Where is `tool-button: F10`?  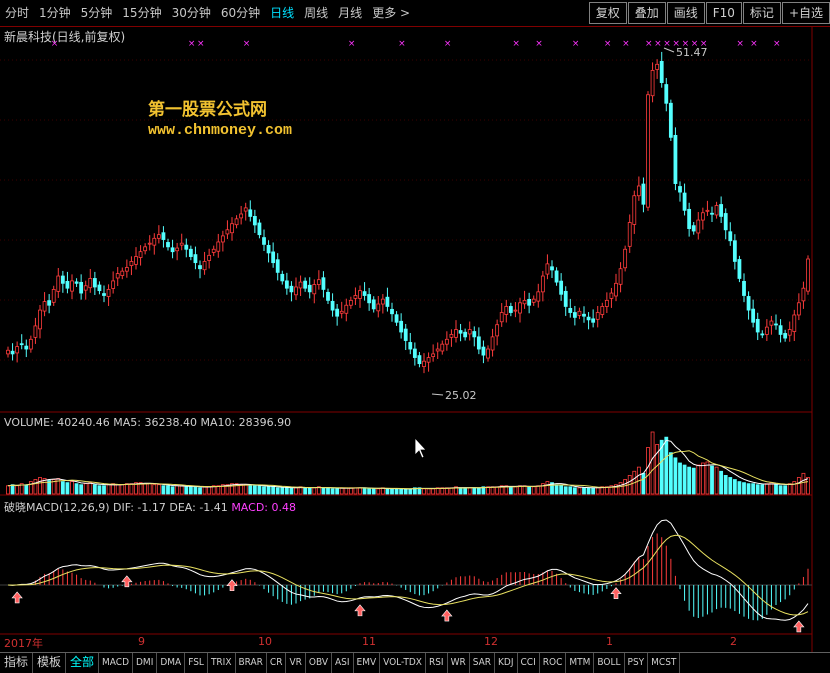
tool-button: F10 is located at coordinates (723, 13).